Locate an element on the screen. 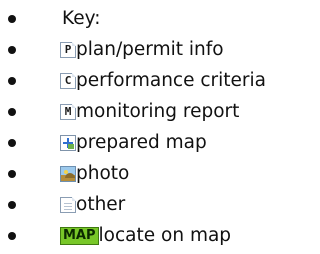  map-badge-icon: MAP is located at coordinates (79, 235).